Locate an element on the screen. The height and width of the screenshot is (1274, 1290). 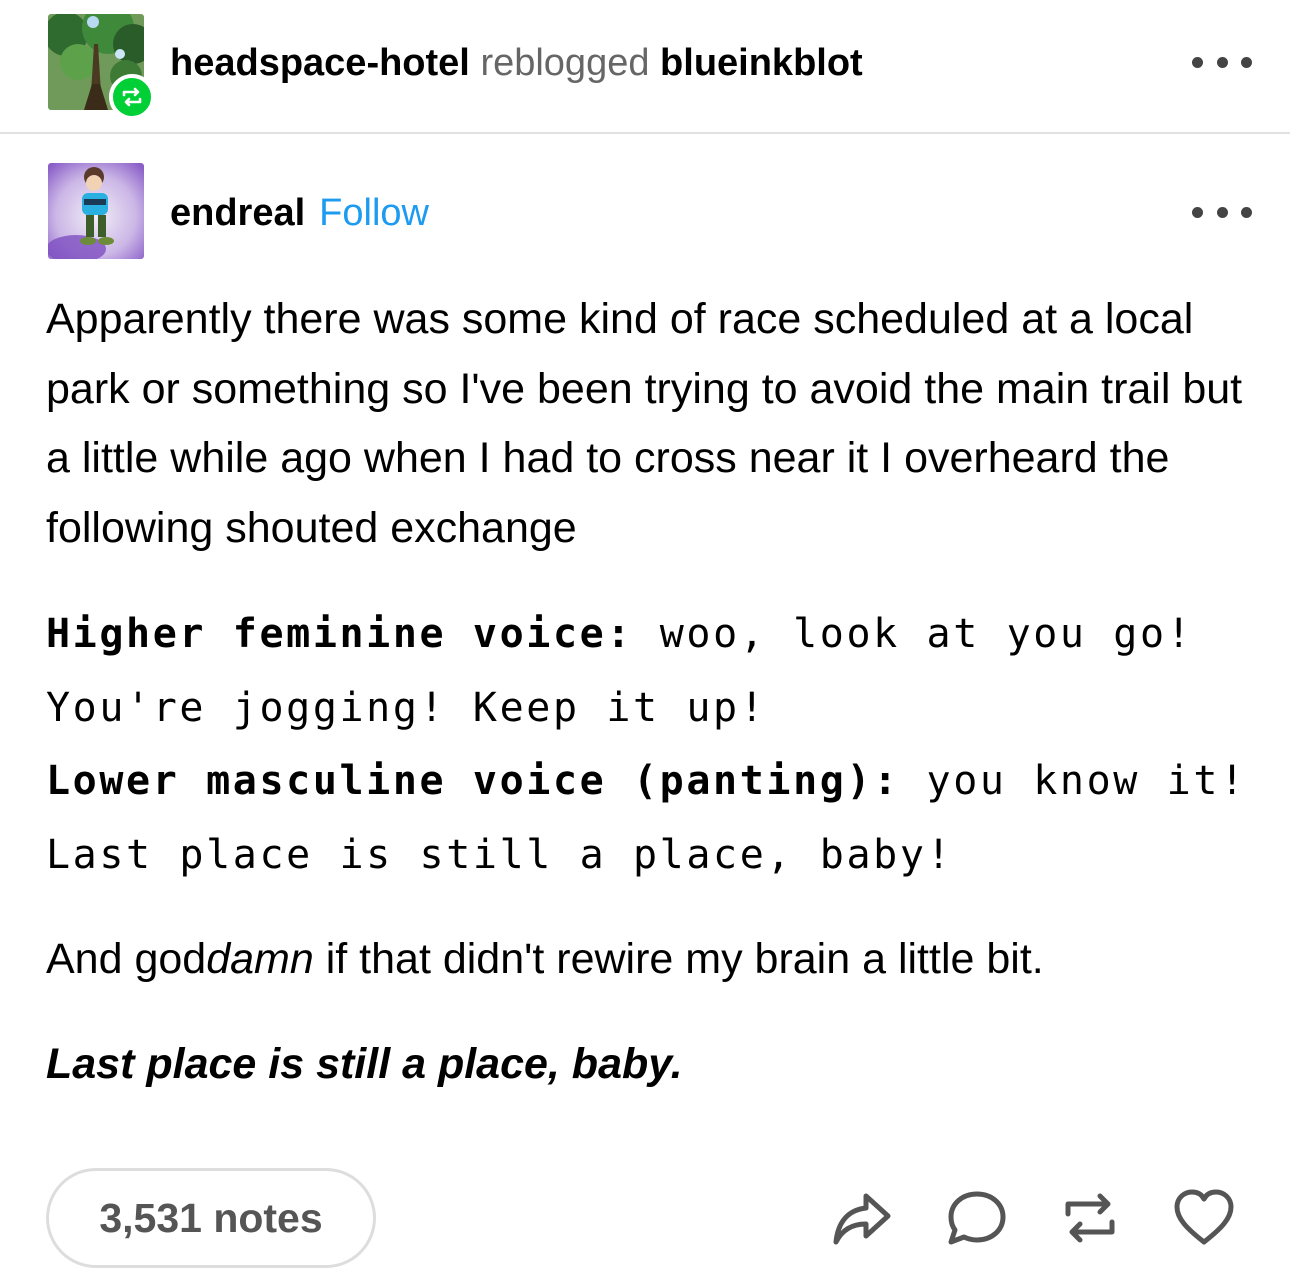
author-avatar is located at coordinates (96, 211).